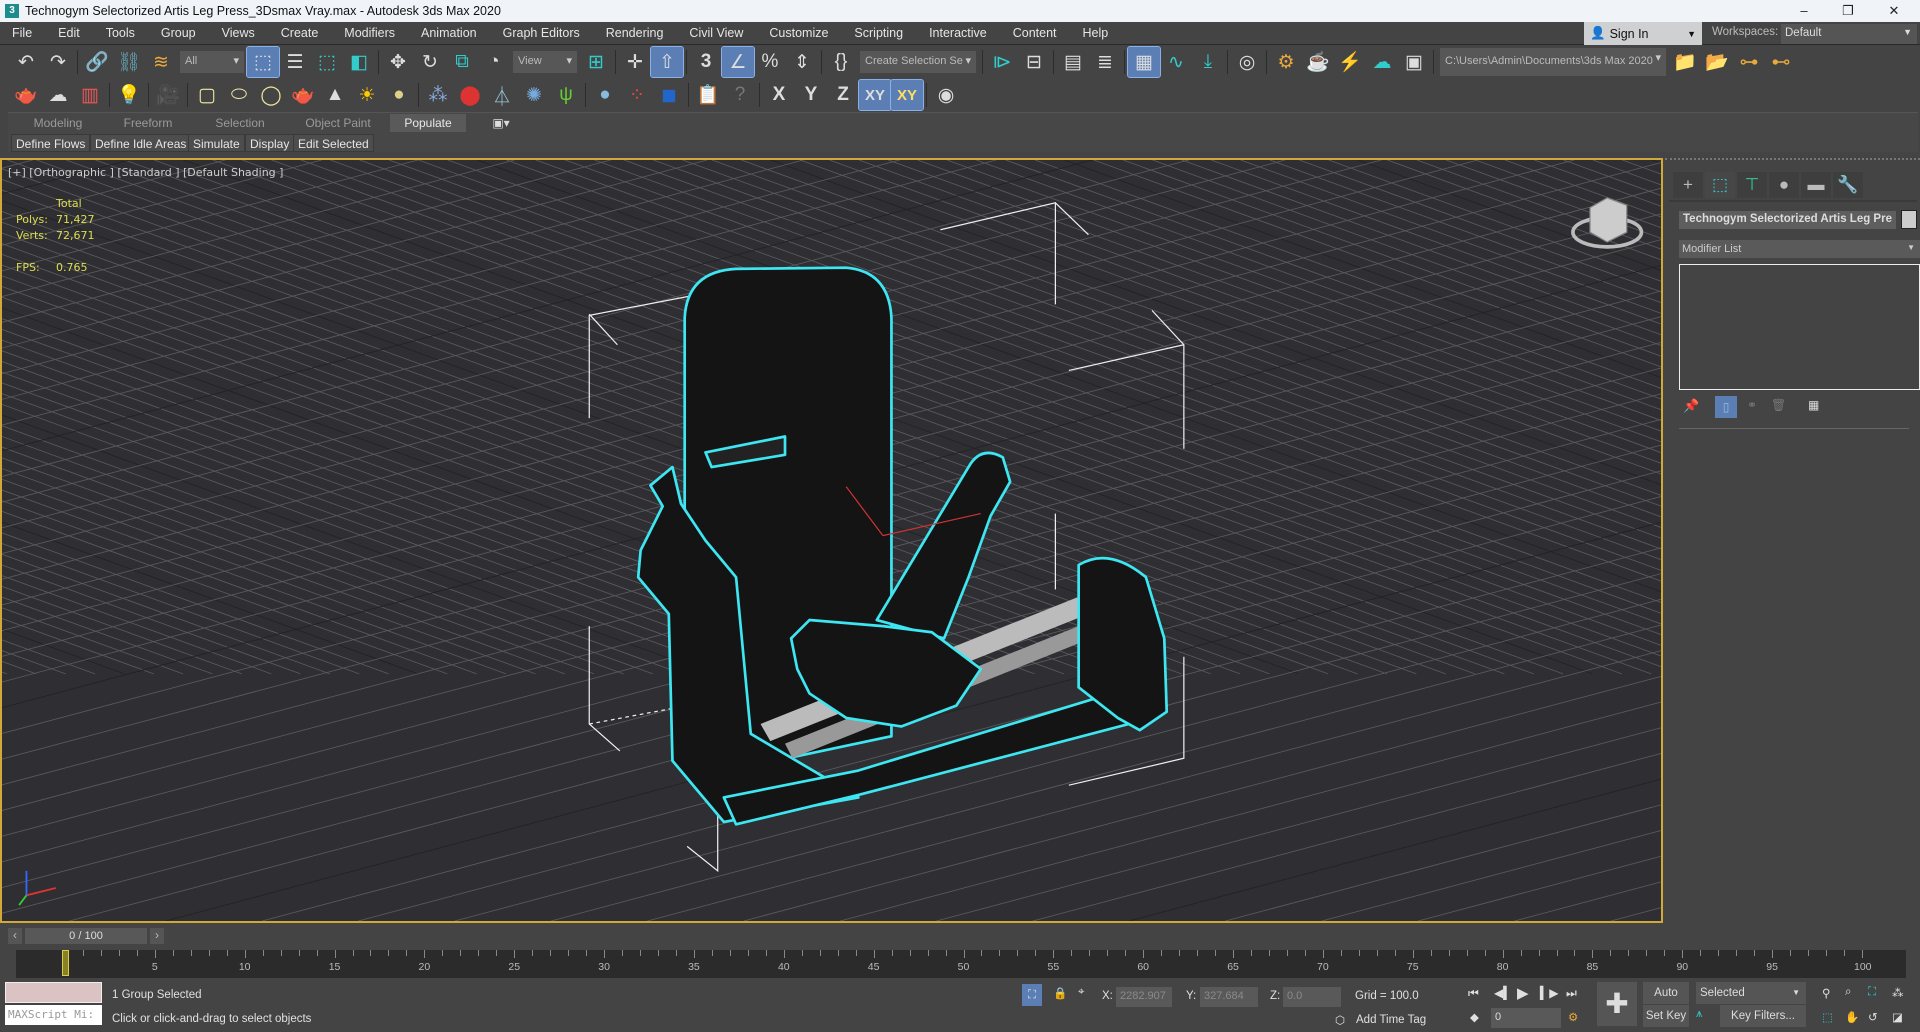 This screenshot has height=1032, width=1920. I want to click on go-to-end-icon: ⏭, so click(1571, 993).